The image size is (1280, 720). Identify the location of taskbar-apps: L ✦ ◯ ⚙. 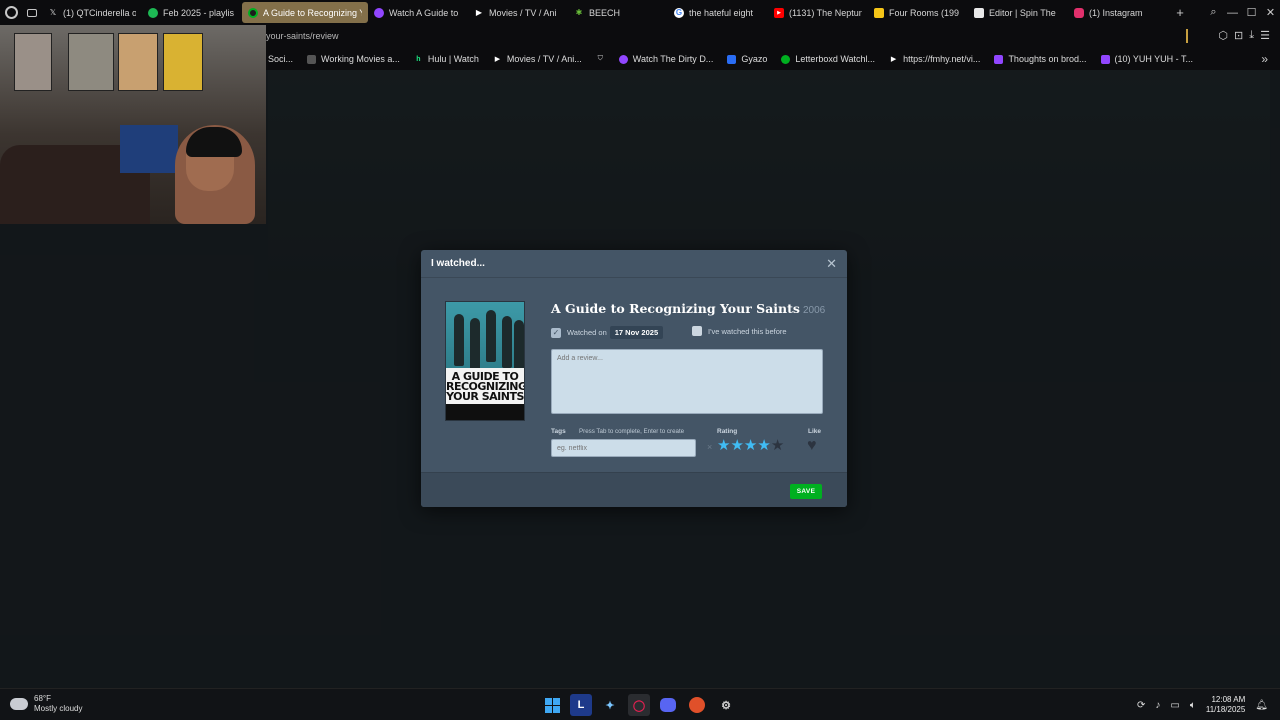
(639, 705).